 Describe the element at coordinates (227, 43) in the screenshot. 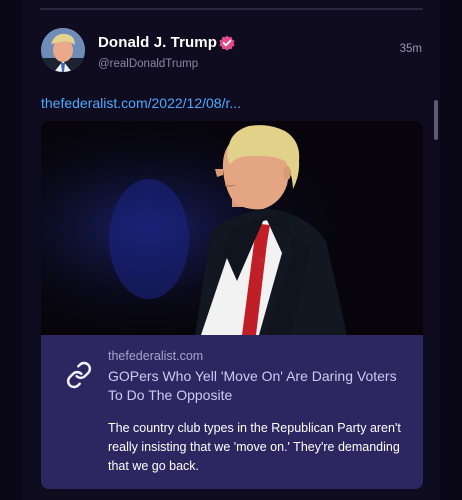

I see `verified-check-icon` at that location.